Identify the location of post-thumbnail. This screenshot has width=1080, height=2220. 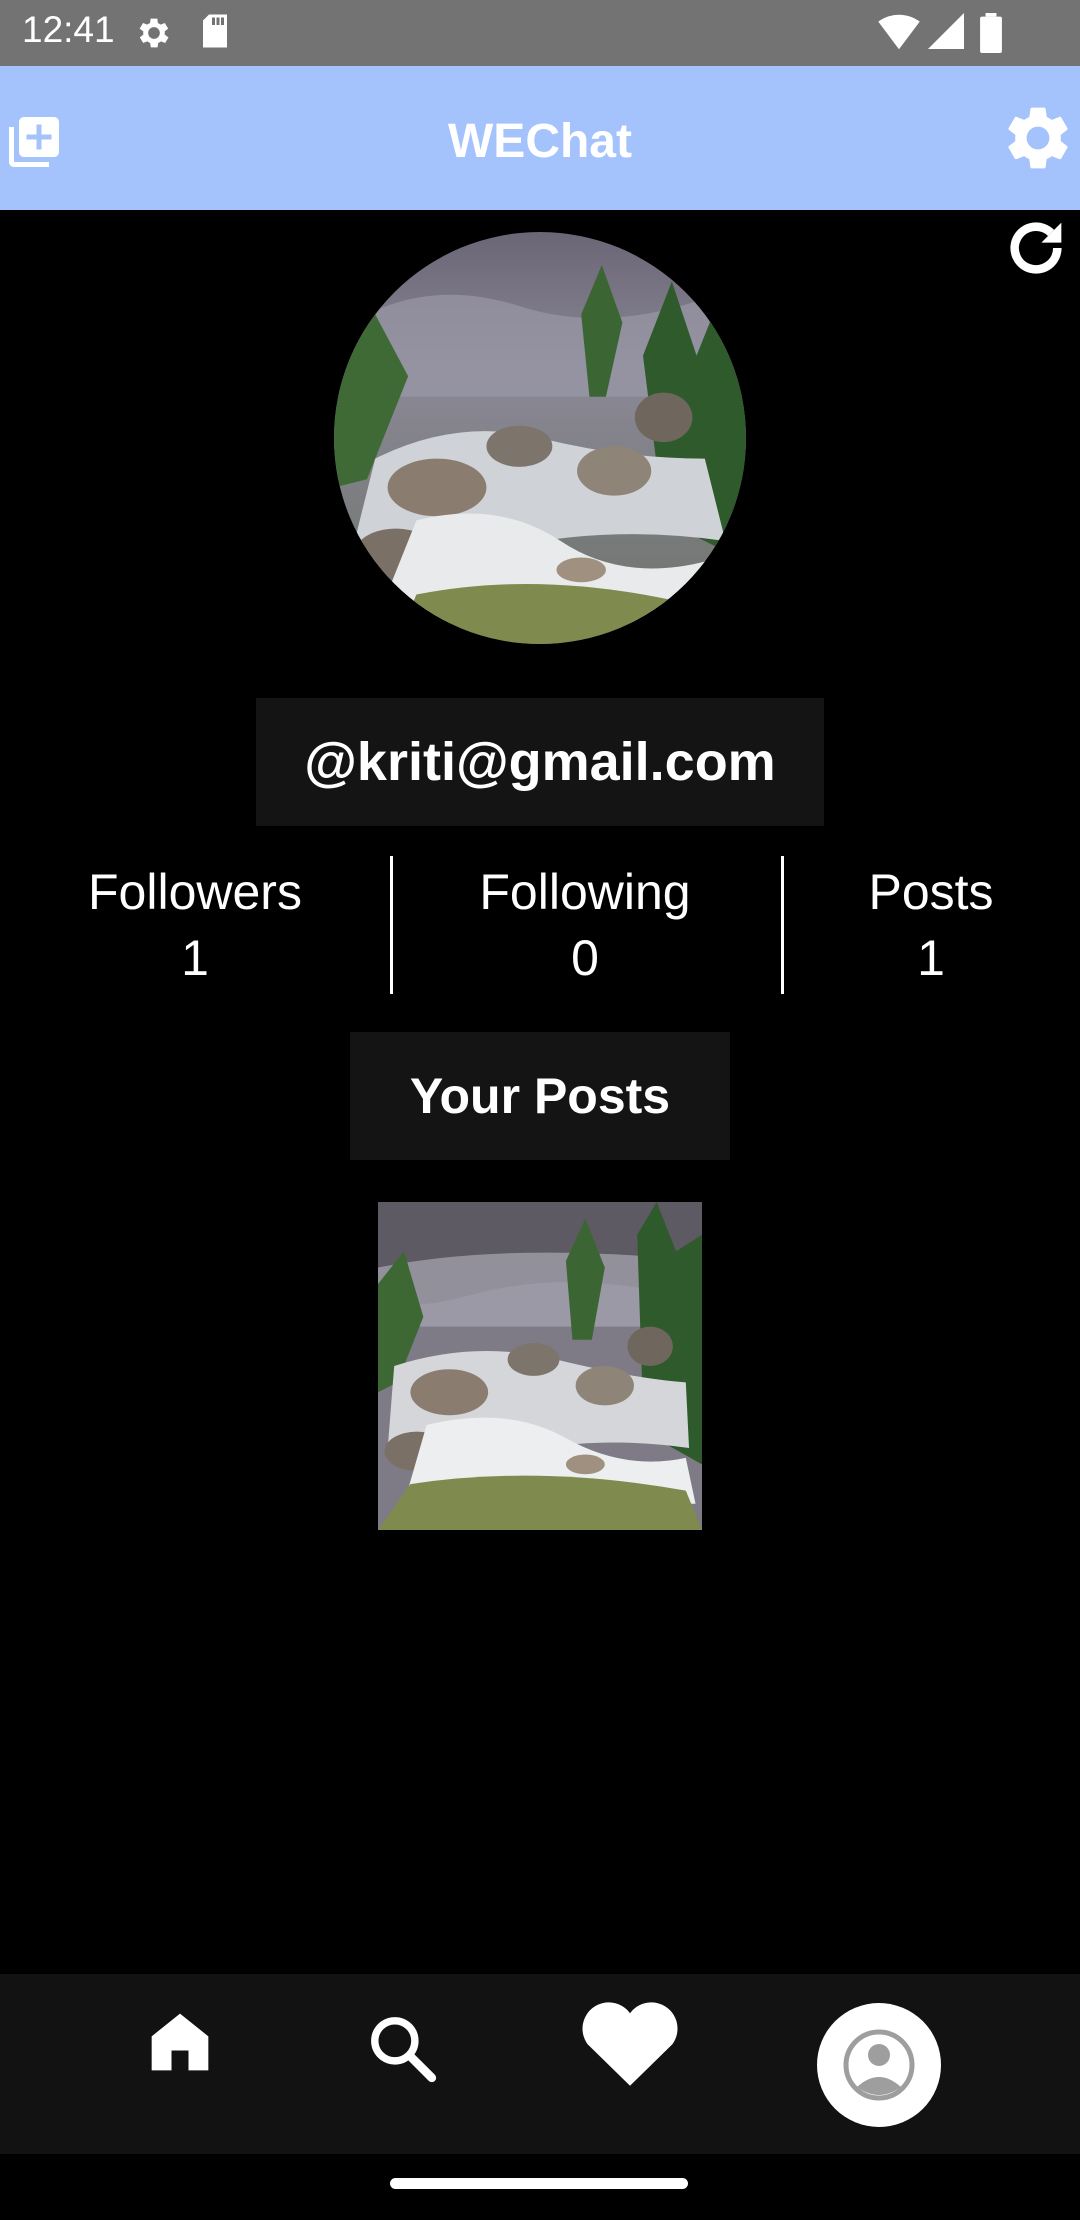
(540, 1366).